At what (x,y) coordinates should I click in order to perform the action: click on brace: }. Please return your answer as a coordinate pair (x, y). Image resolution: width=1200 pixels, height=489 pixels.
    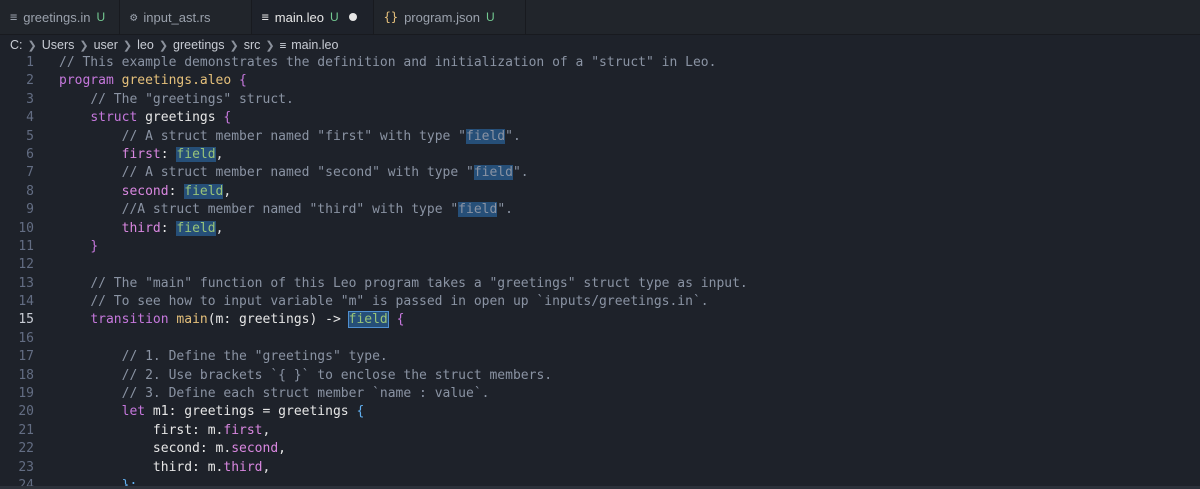
    Looking at the image, I should click on (94, 246).